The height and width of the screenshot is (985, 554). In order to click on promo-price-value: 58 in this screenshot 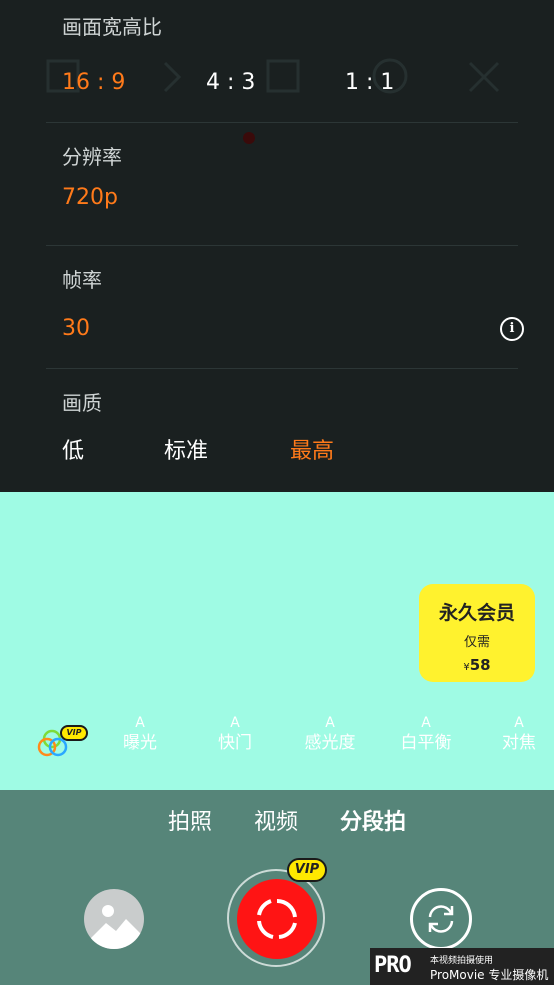, I will do `click(480, 665)`.